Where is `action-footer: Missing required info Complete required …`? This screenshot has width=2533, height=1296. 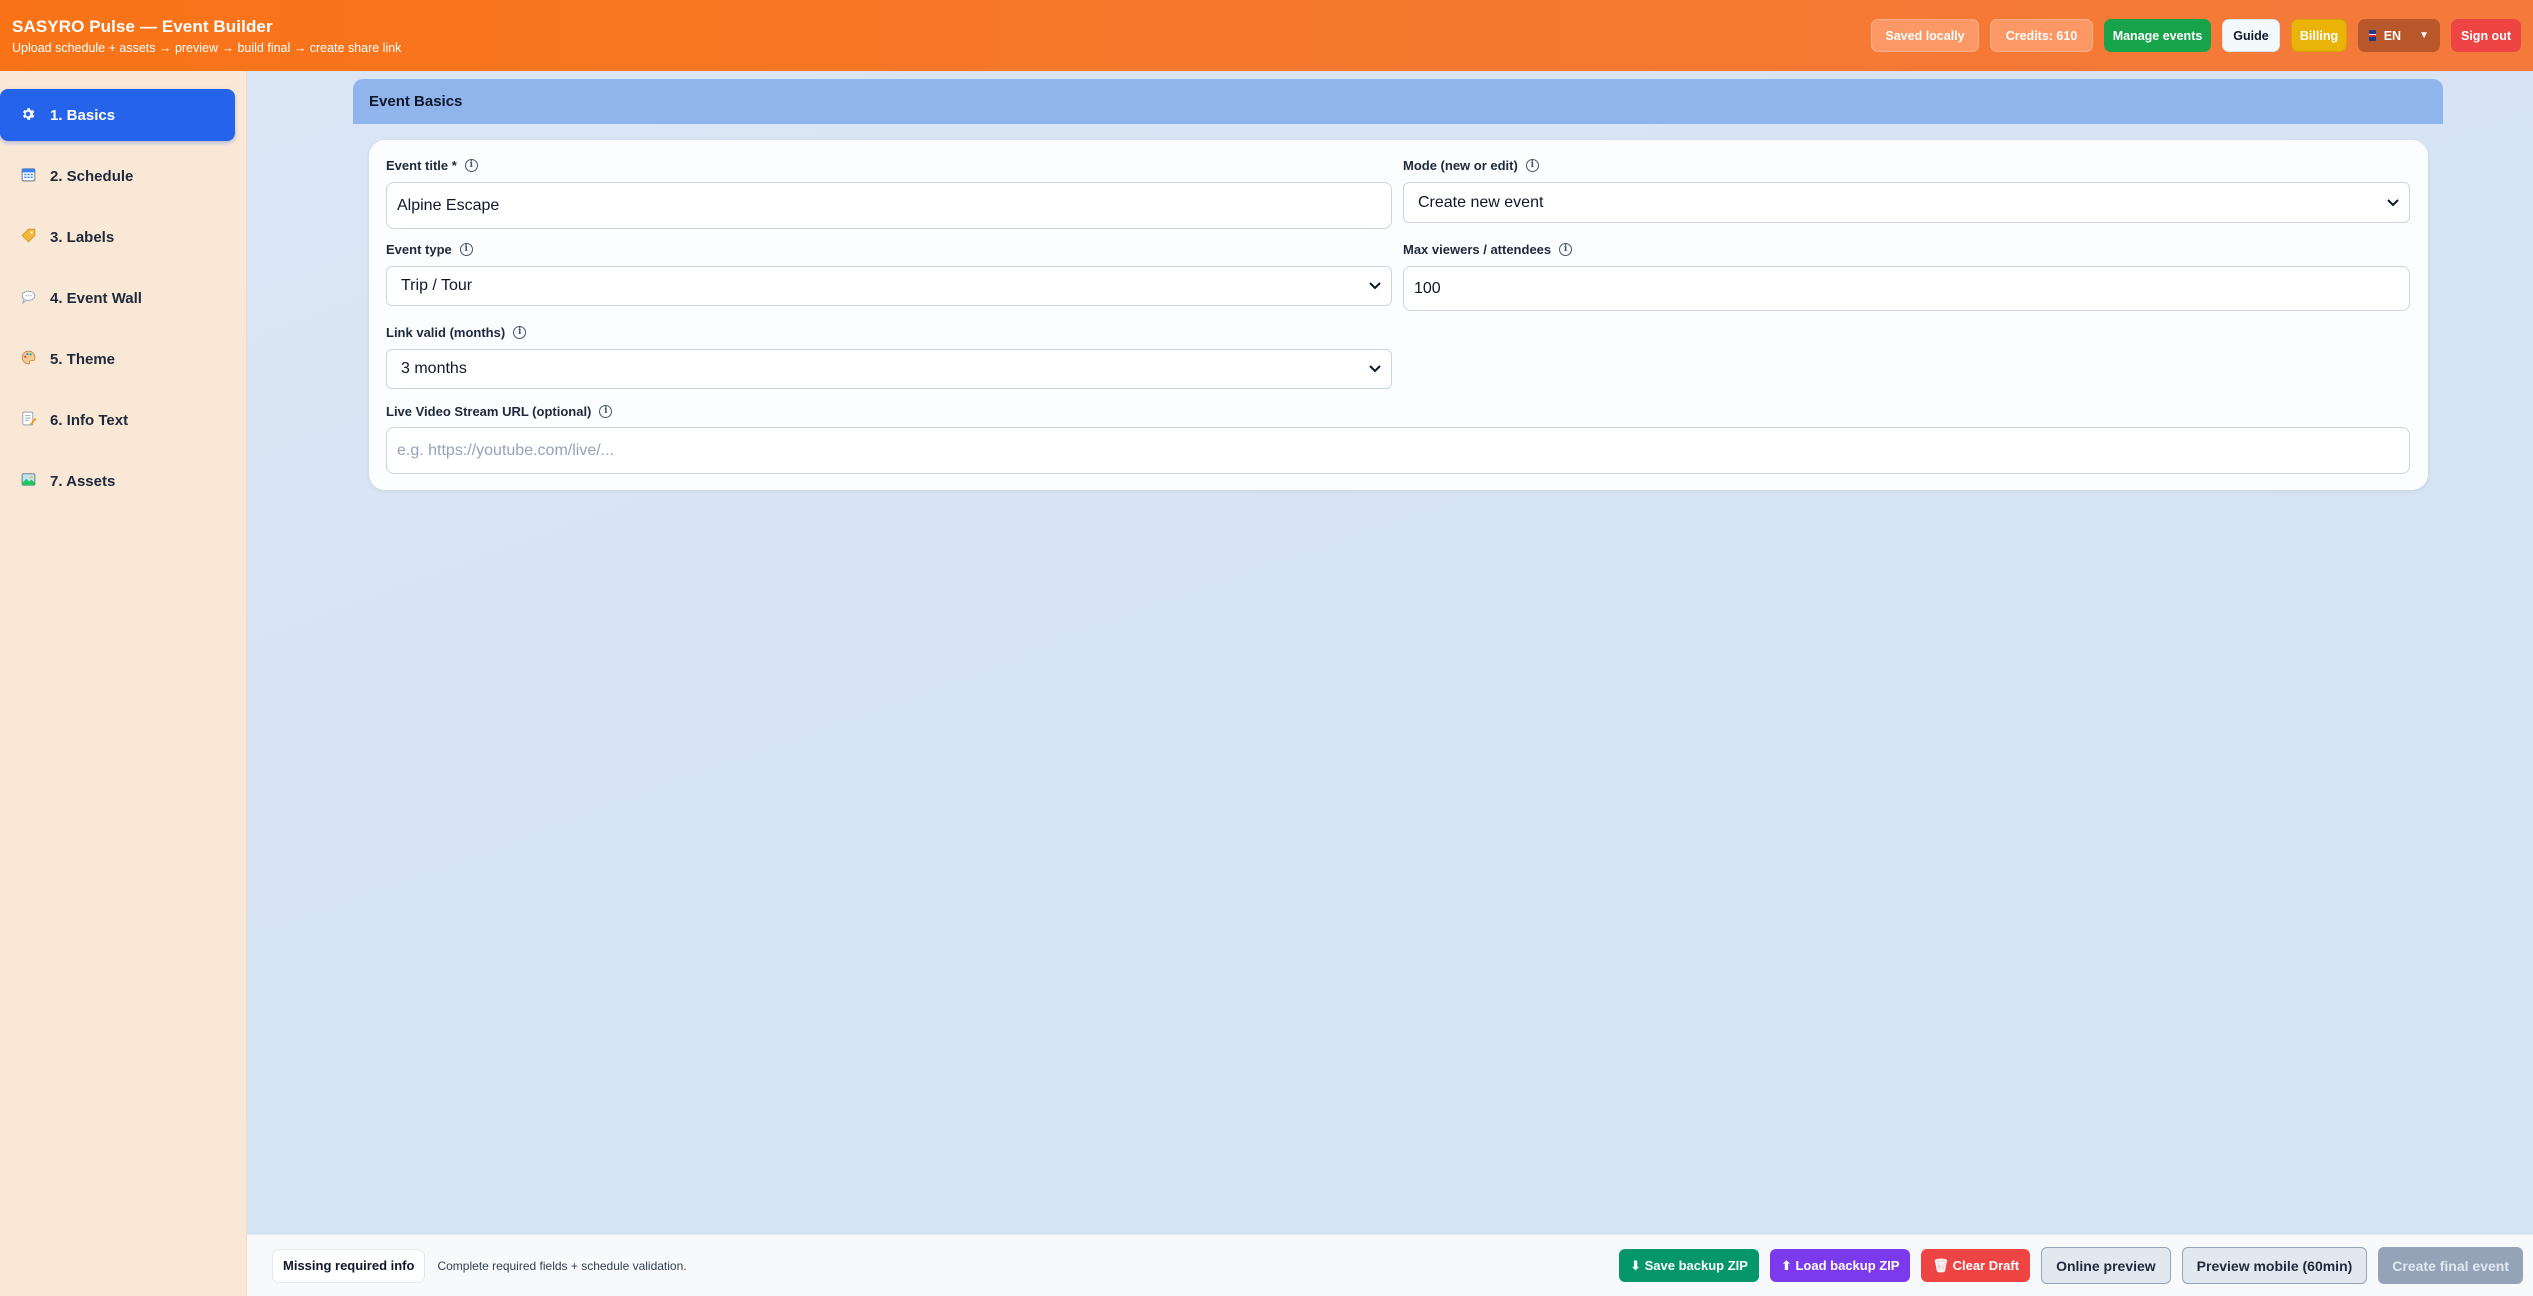 action-footer: Missing required info Complete required … is located at coordinates (1390, 1265).